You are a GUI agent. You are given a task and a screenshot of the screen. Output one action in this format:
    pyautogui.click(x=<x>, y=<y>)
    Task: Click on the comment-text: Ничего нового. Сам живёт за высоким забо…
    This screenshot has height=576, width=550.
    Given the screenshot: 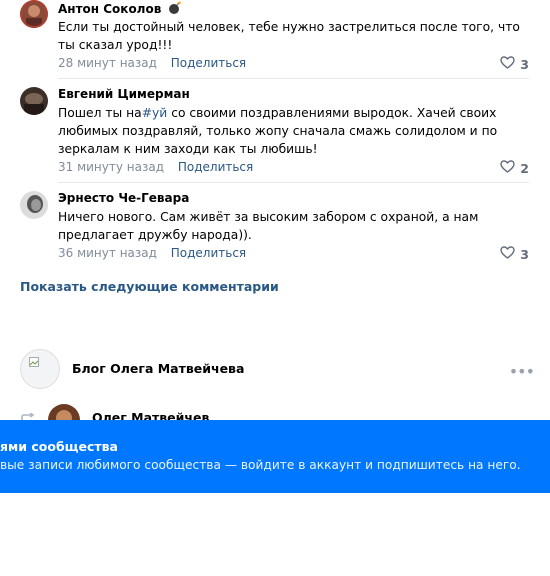 What is the action you would take?
    pyautogui.click(x=268, y=226)
    